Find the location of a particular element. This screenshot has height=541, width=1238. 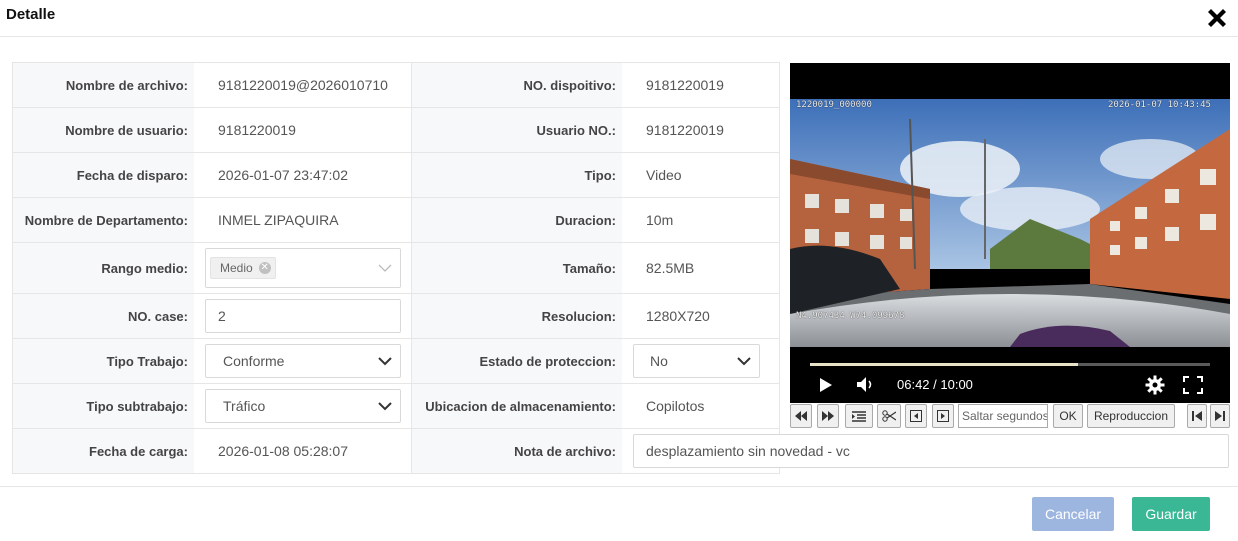

cut-button is located at coordinates (889, 416).